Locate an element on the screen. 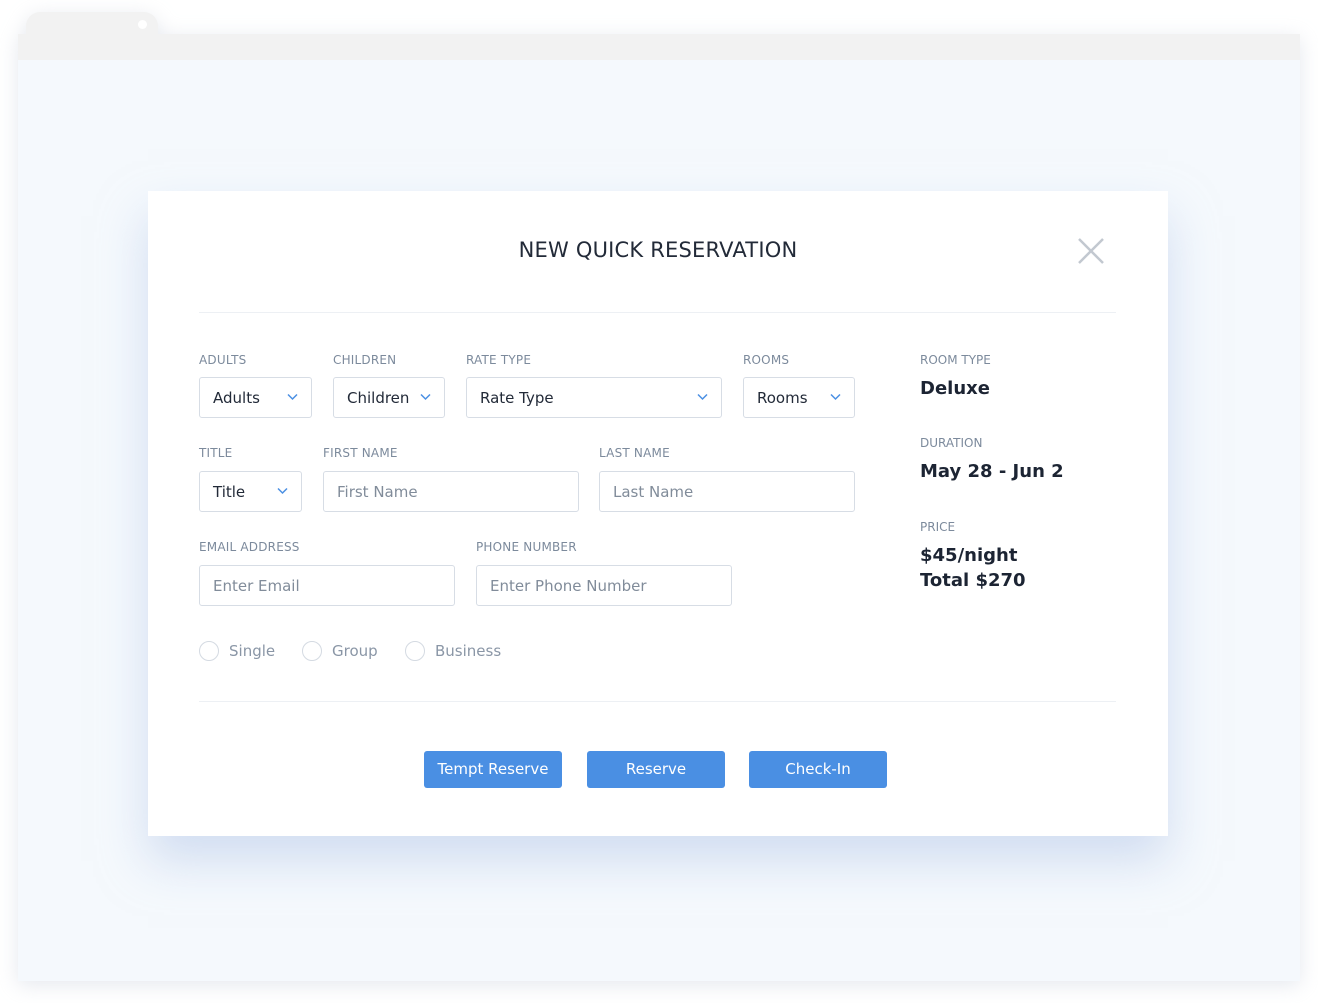 The height and width of the screenshot is (1003, 1318). title-label: TITLE is located at coordinates (216, 453).